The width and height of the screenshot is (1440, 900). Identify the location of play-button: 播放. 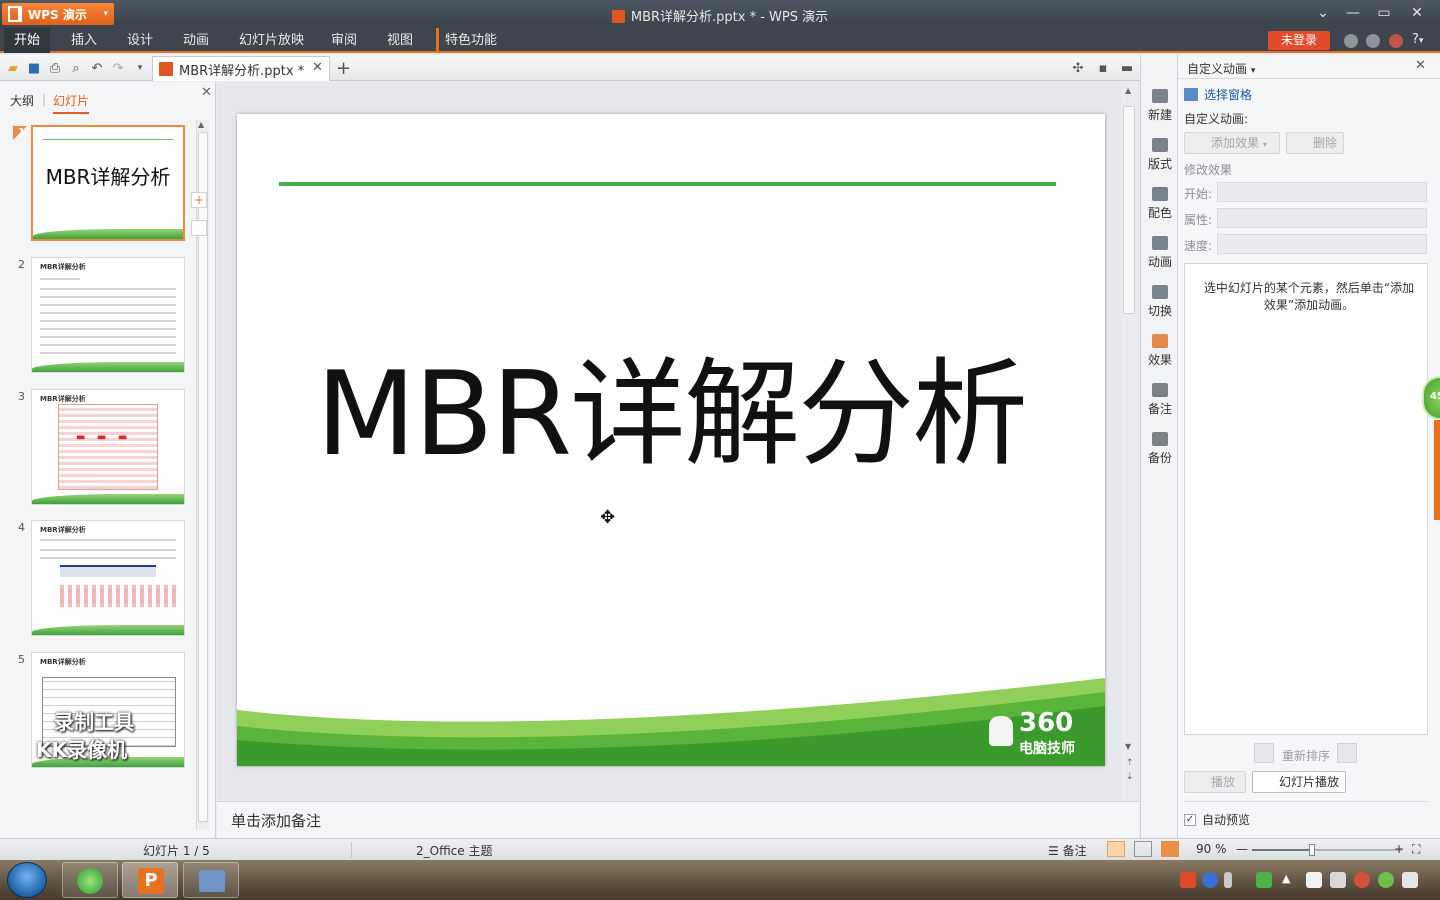
(1215, 782).